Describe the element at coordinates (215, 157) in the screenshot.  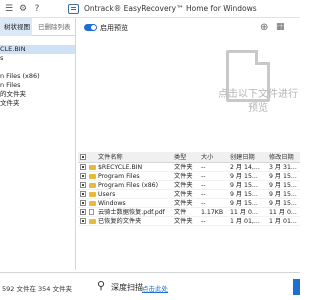
I see `column-header-size: 大小` at that location.